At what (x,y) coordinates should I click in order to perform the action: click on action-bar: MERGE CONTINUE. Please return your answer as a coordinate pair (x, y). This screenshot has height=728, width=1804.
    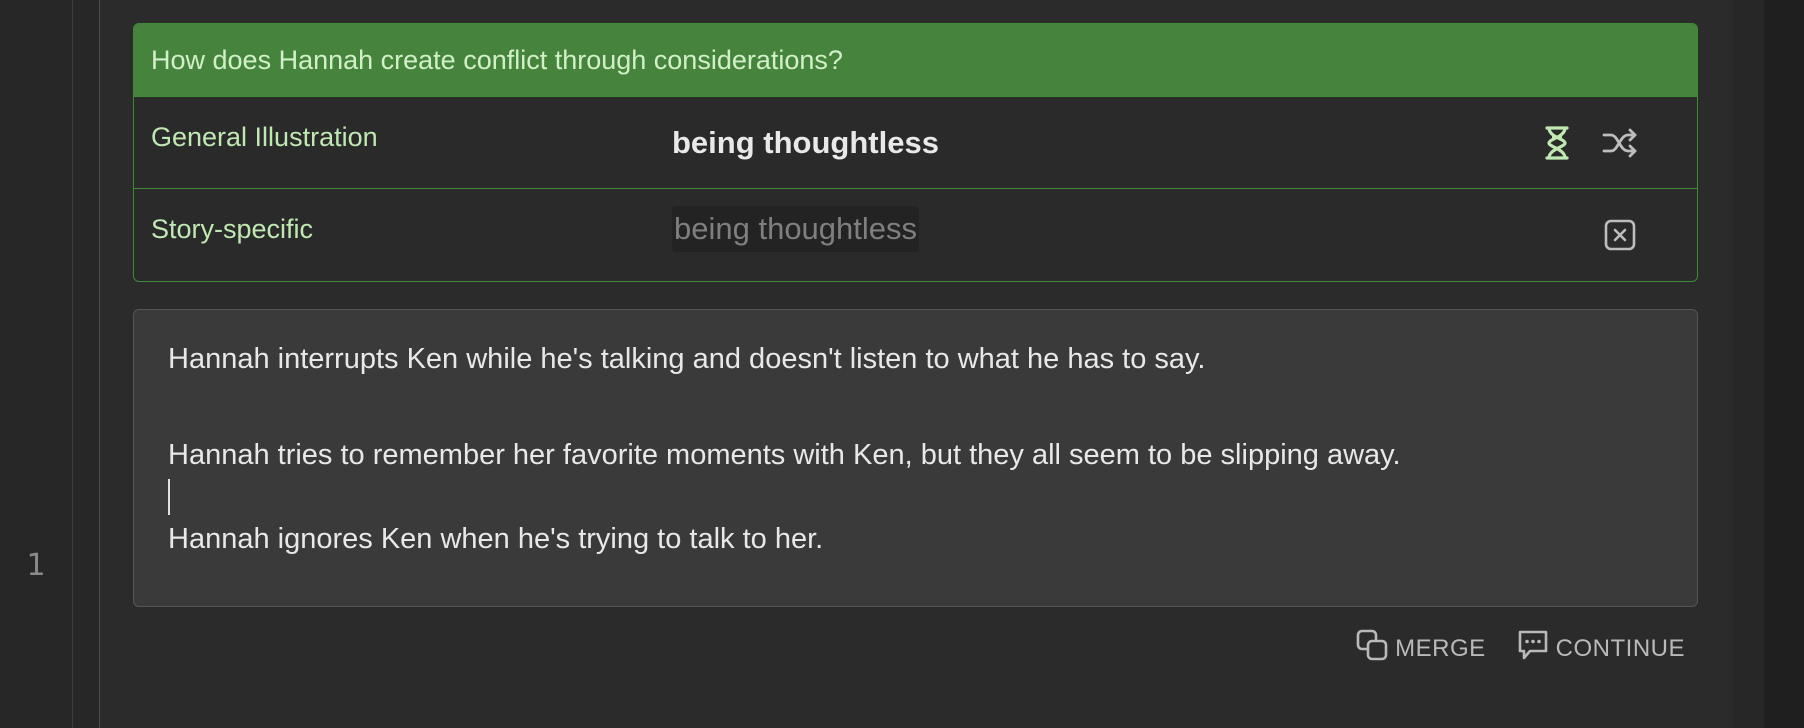
    Looking at the image, I should click on (1520, 648).